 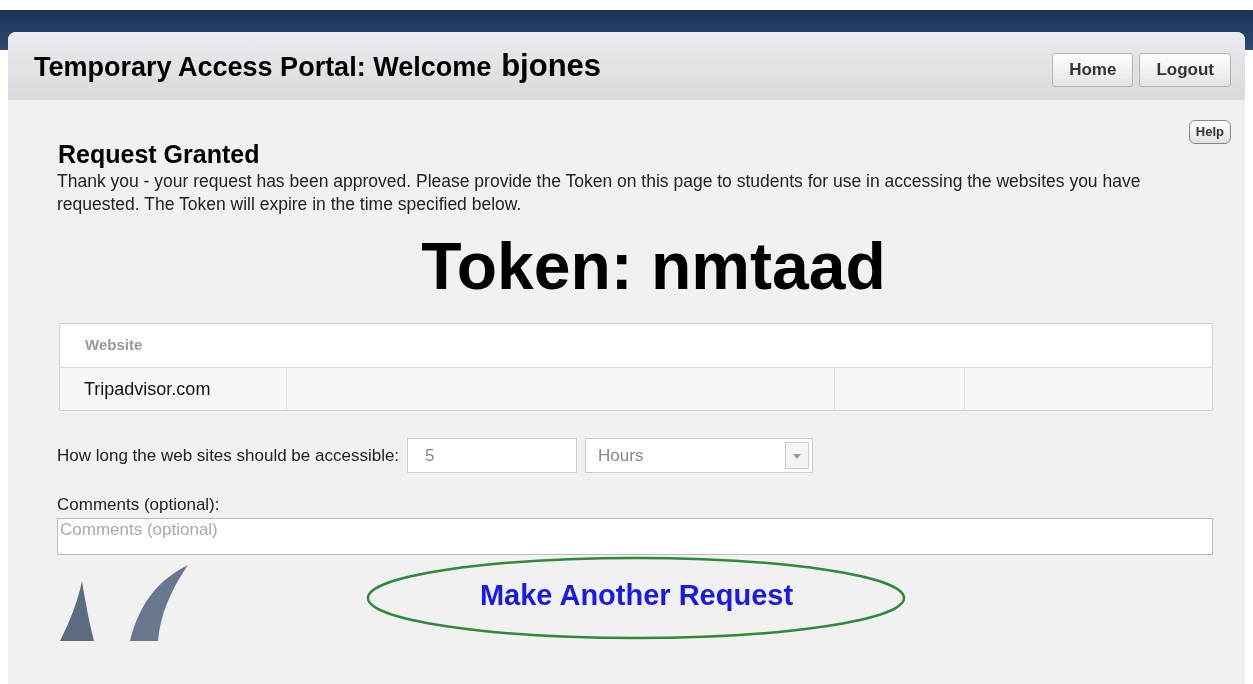 I want to click on table-cell: Tripadvisor.com, so click(x=173, y=389).